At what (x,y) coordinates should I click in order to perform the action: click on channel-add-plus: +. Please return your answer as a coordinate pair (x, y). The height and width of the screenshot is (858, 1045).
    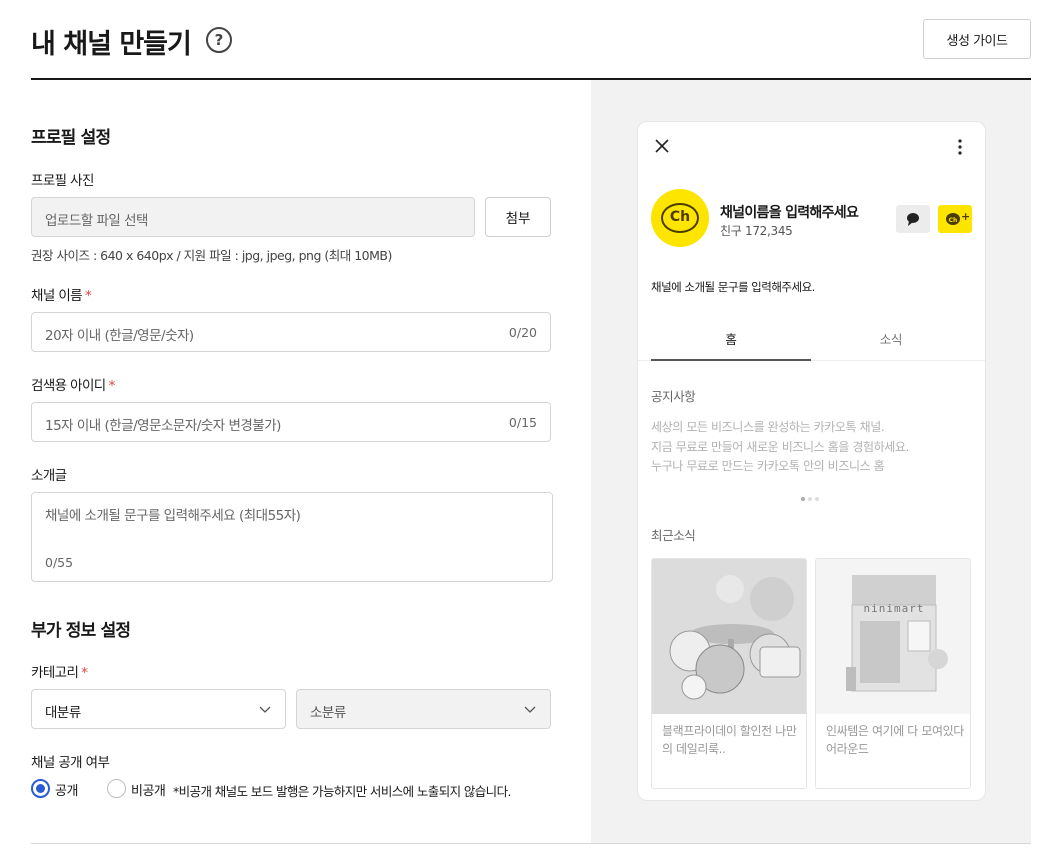
    Looking at the image, I should click on (966, 216).